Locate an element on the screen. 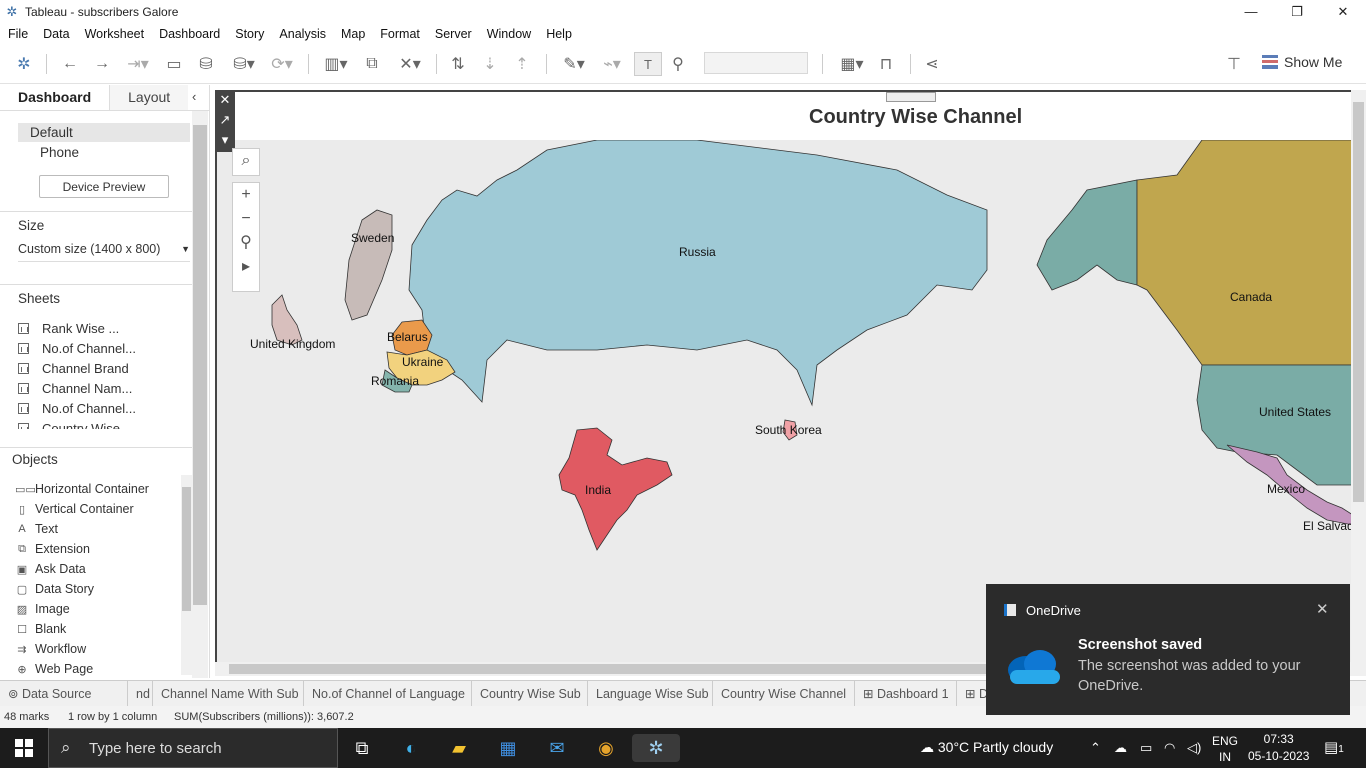 This screenshot has width=1366, height=768. object-vertical-container: ▯ Vertical Container is located at coordinates (74, 509).